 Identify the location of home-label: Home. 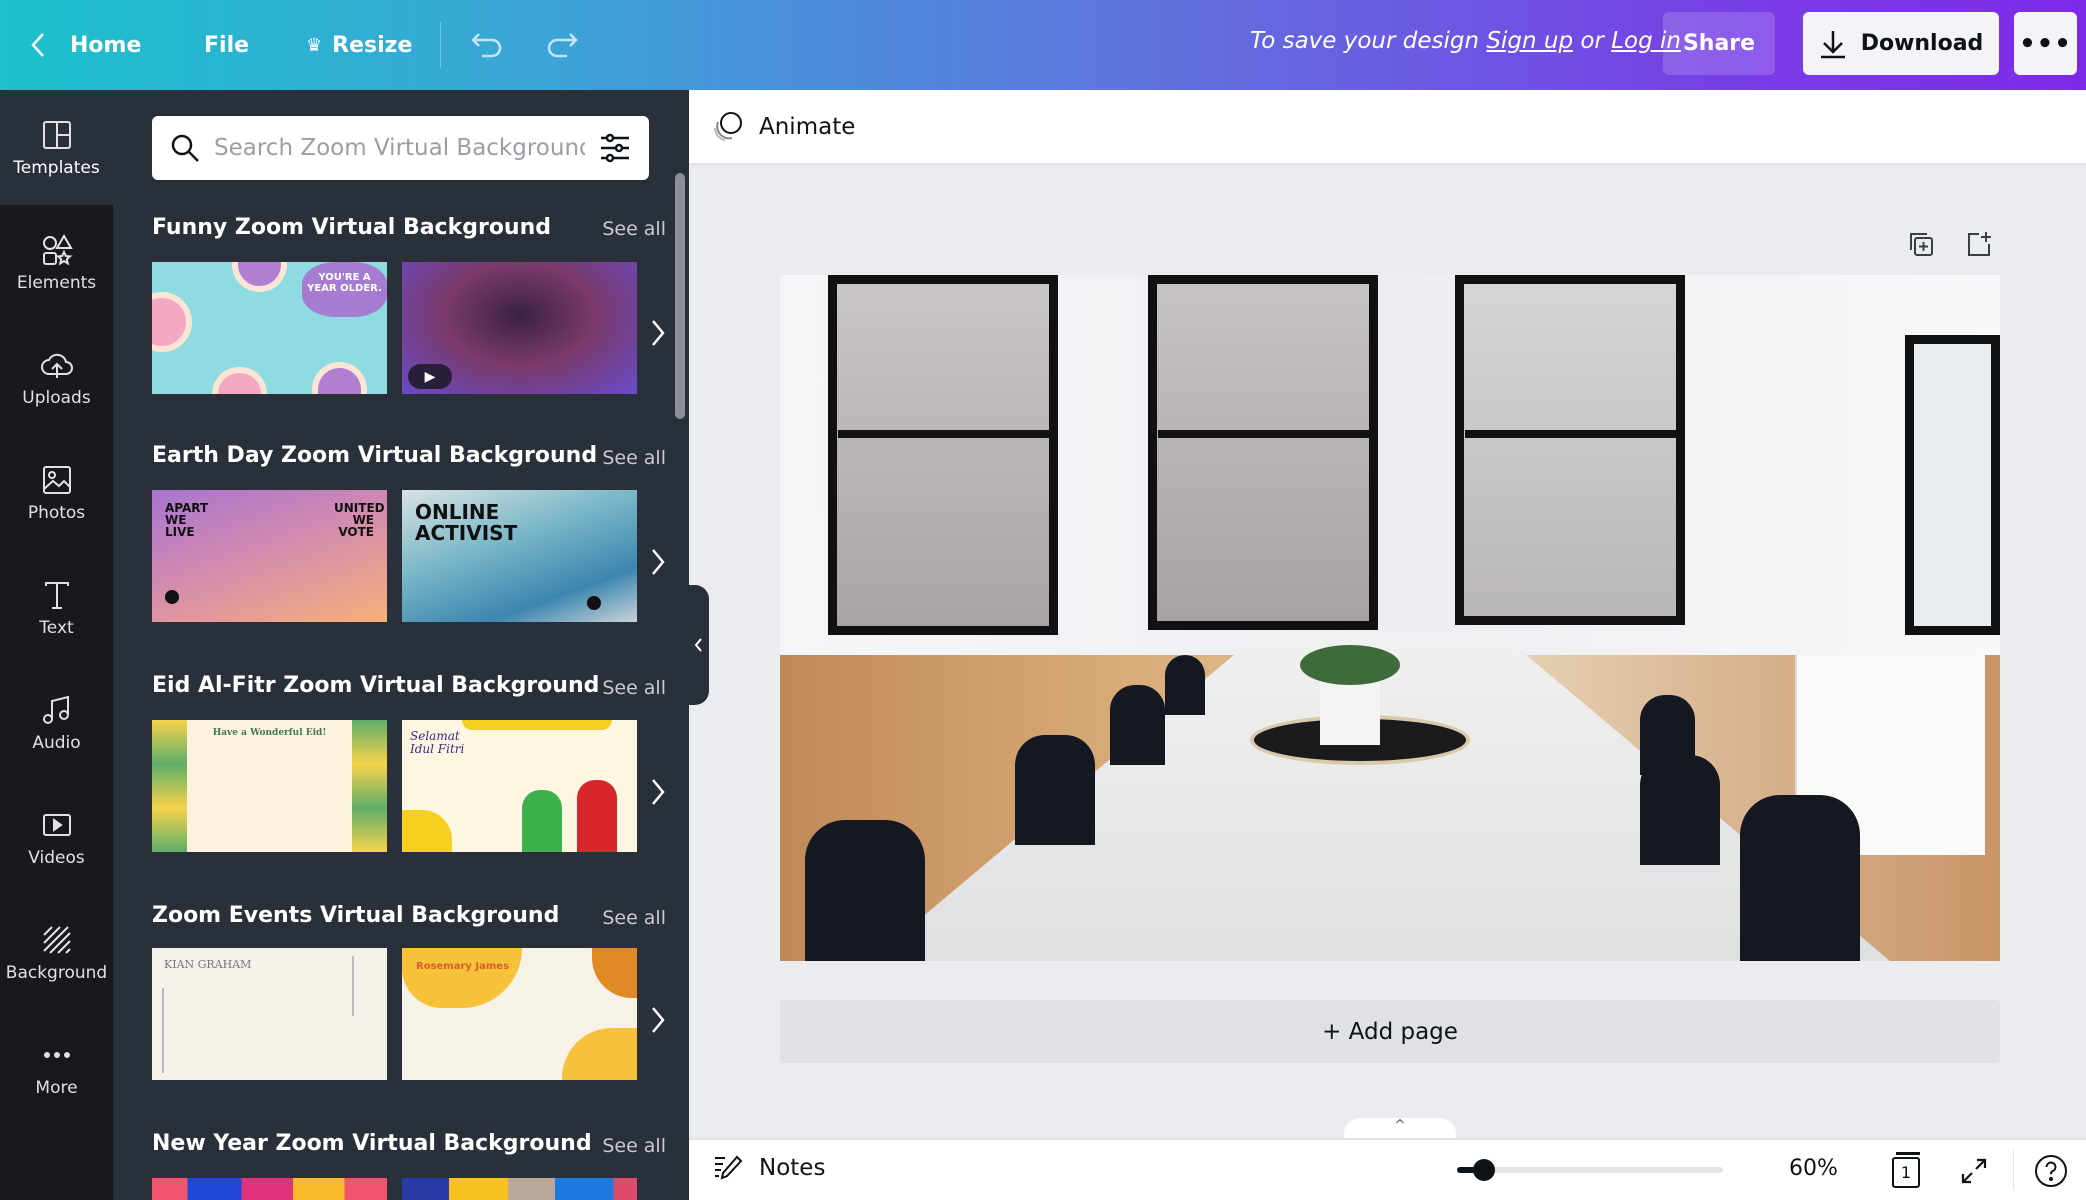
(106, 45).